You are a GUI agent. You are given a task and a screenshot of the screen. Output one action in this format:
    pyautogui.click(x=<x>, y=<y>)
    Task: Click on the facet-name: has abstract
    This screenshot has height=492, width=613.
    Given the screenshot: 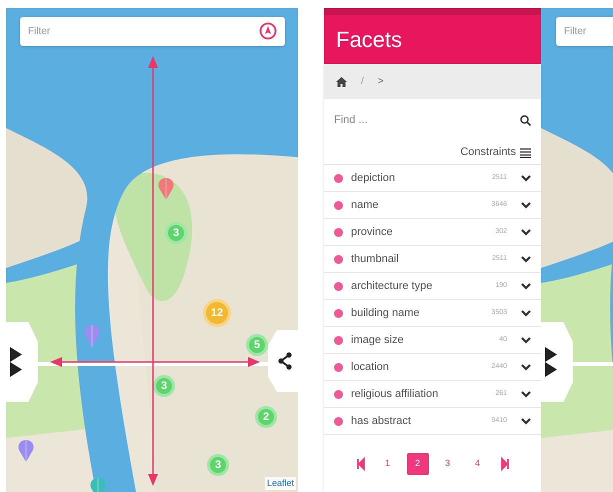 What is the action you would take?
    pyautogui.click(x=381, y=421)
    